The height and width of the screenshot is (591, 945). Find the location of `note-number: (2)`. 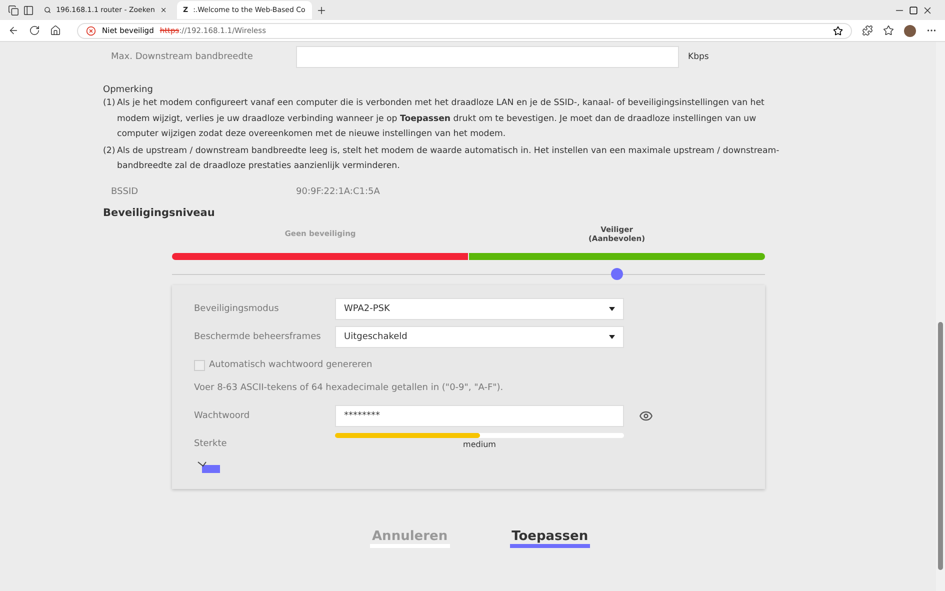

note-number: (2) is located at coordinates (109, 151).